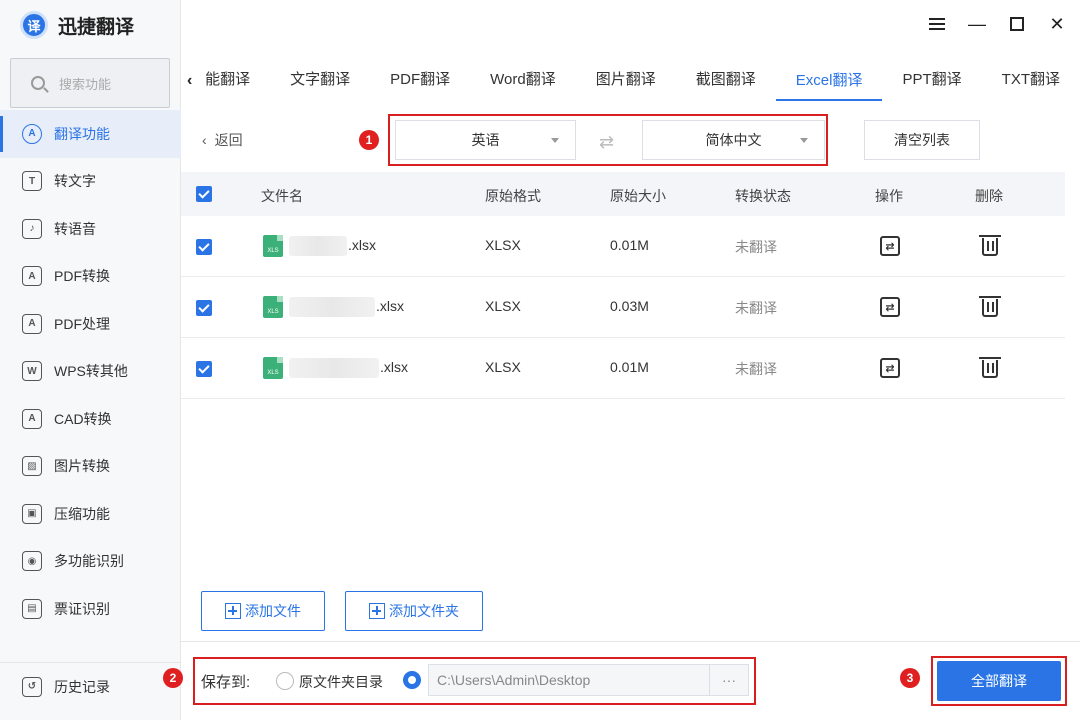 The height and width of the screenshot is (720, 1080). Describe the element at coordinates (273, 368) in the screenshot. I see `excel-file-icon: XLS` at that location.